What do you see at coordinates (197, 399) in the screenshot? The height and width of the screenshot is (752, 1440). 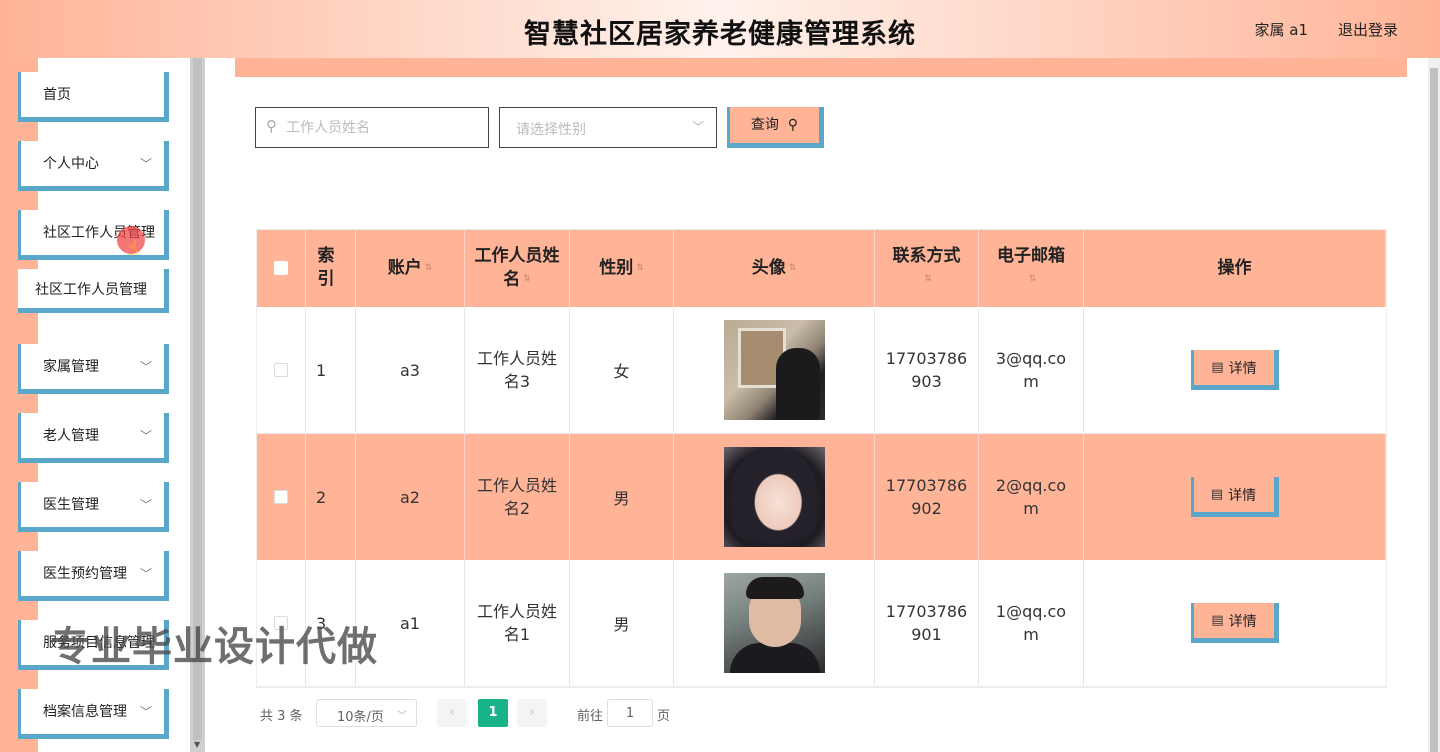 I see `sidebar-scrollbar-thumb` at bounding box center [197, 399].